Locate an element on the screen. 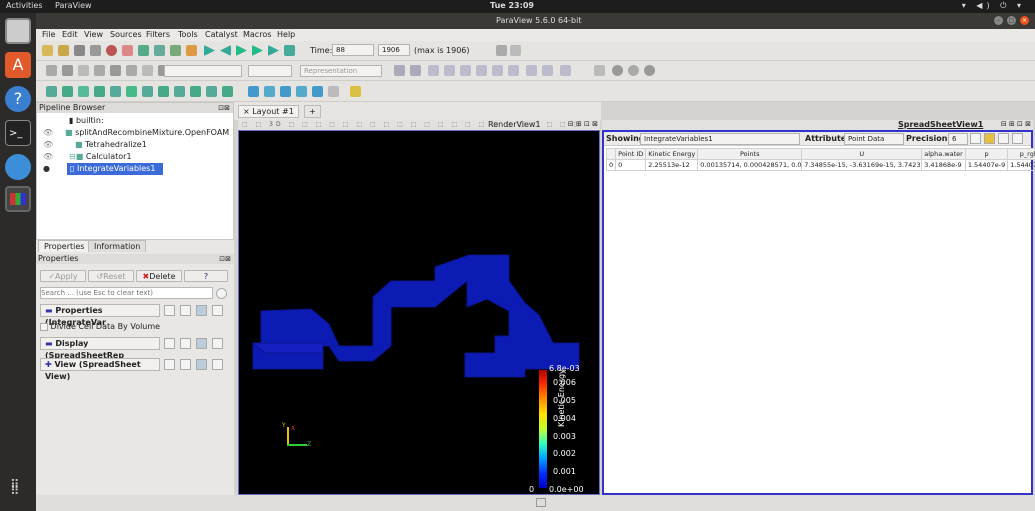  filter-slice-icon is located at coordinates (99, 91).